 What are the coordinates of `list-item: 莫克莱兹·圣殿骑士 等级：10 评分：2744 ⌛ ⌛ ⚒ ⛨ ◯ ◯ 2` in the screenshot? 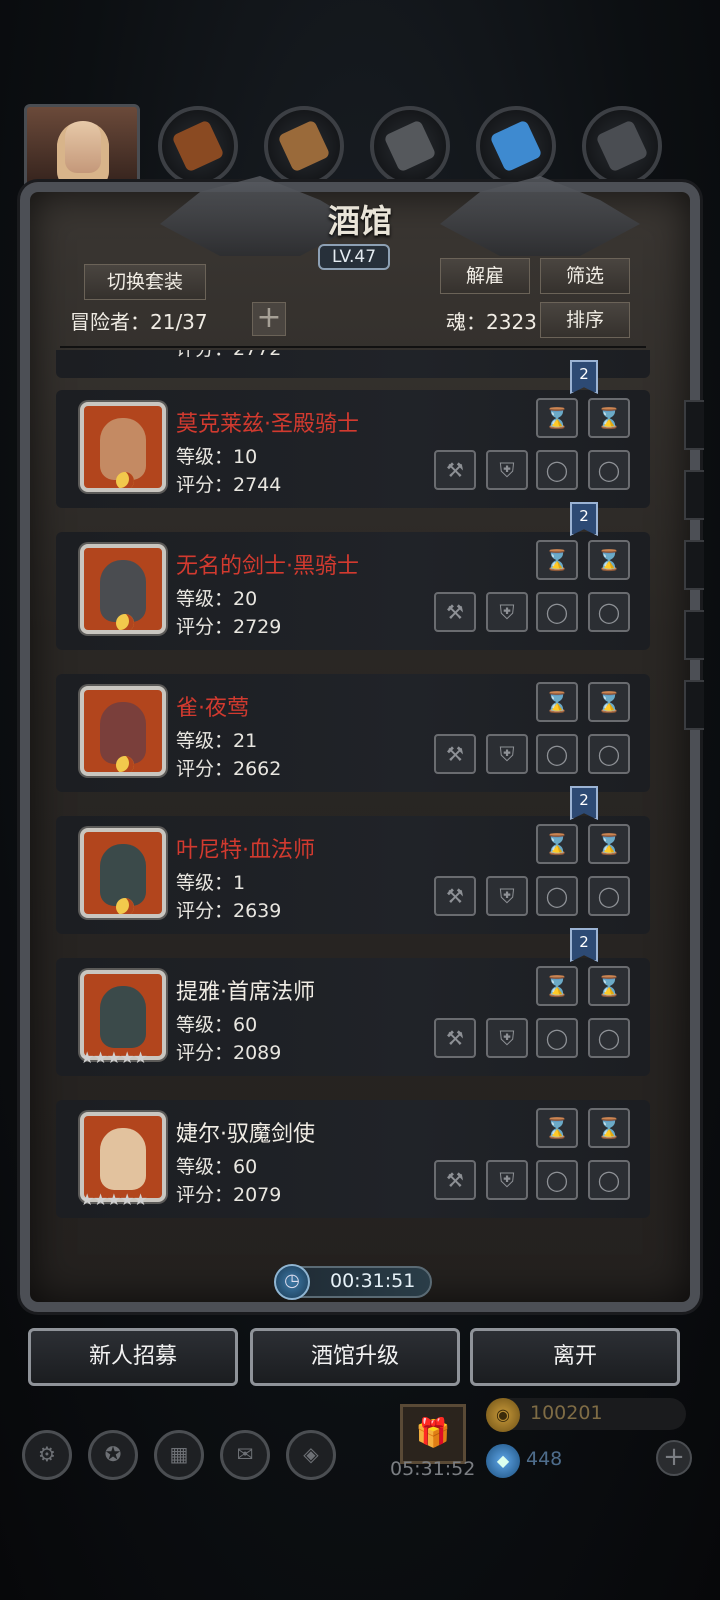 It's located at (353, 434).